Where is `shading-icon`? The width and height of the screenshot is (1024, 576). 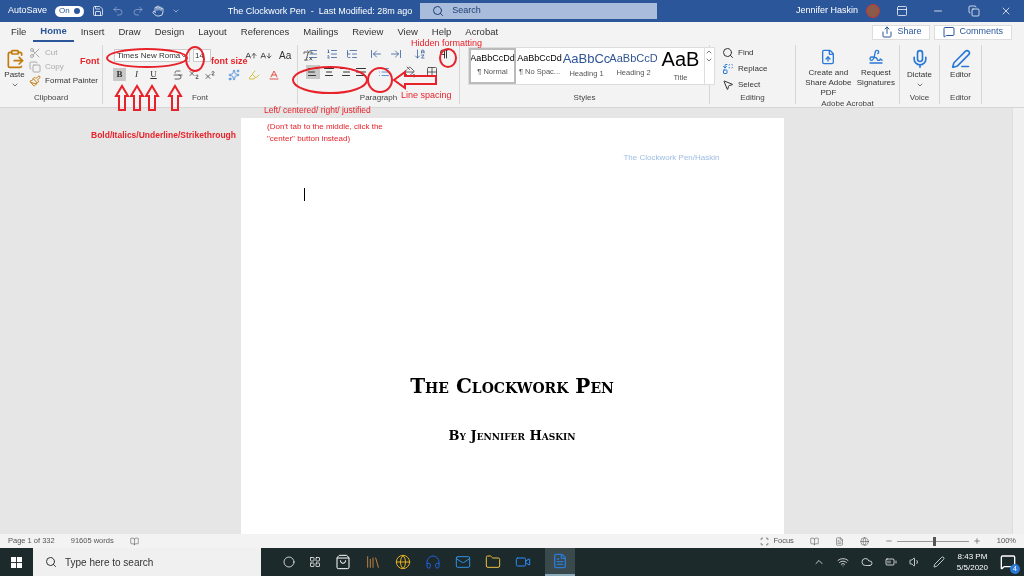 shading-icon is located at coordinates (410, 72).